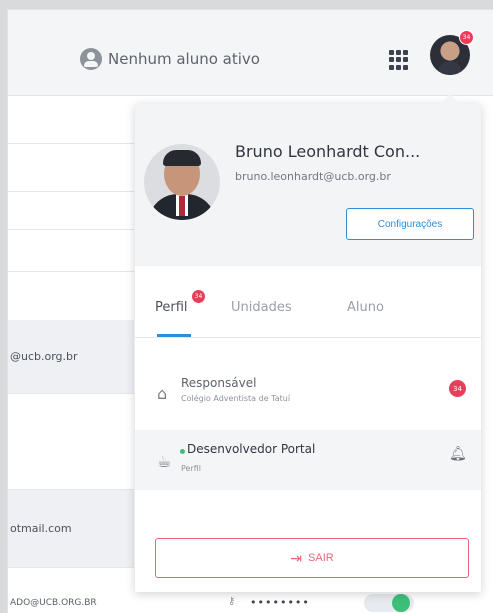  I want to click on briefcase-icon: ☕, so click(164, 461).